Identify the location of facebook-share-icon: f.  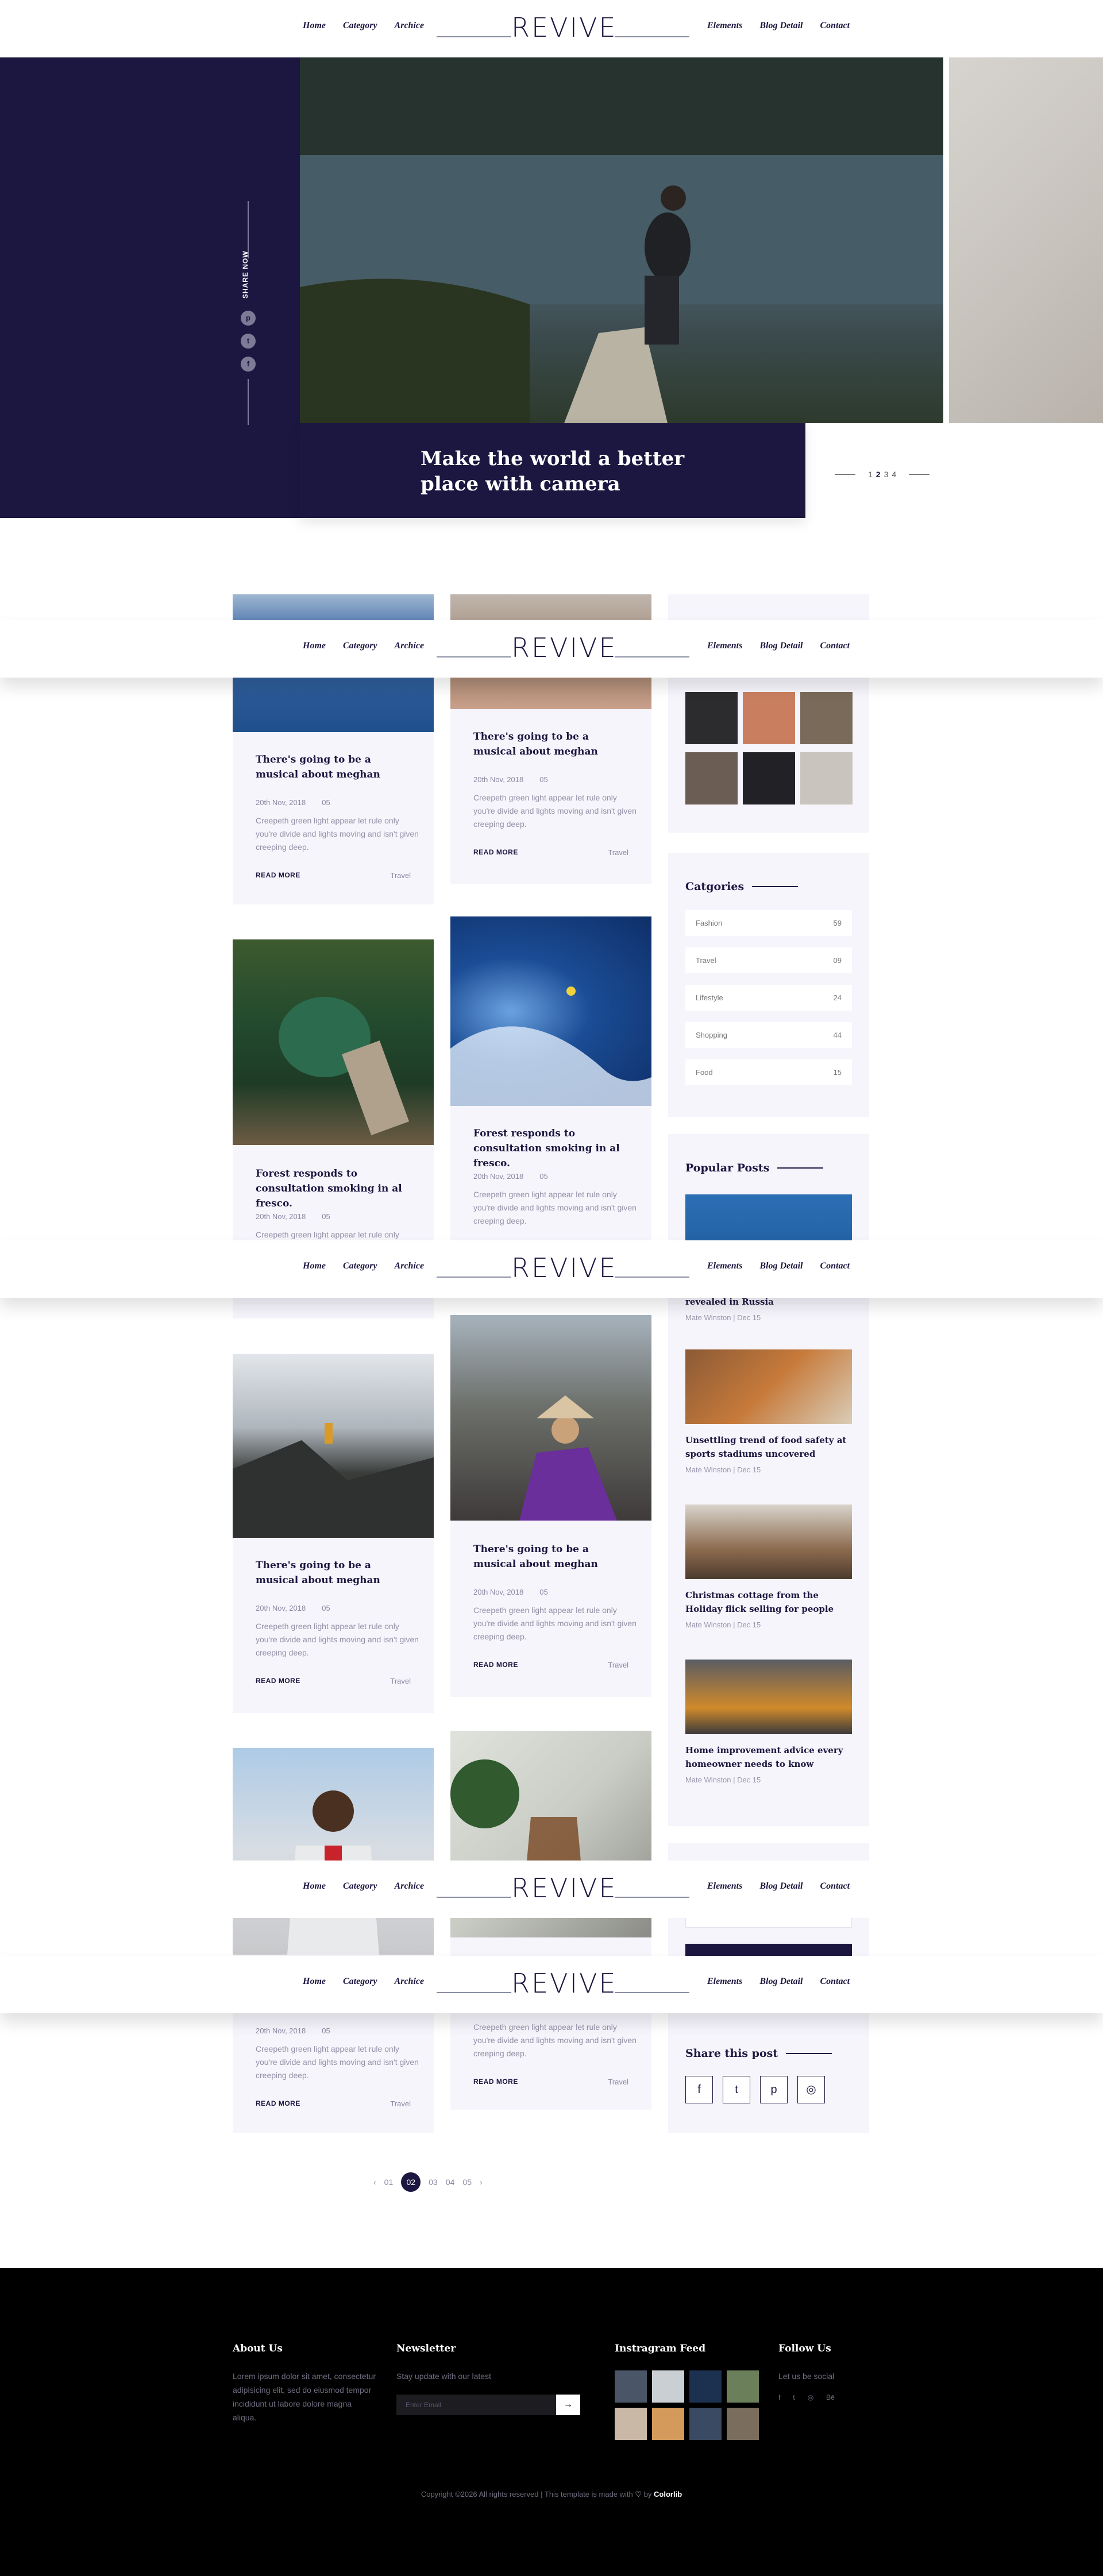
(699, 2089).